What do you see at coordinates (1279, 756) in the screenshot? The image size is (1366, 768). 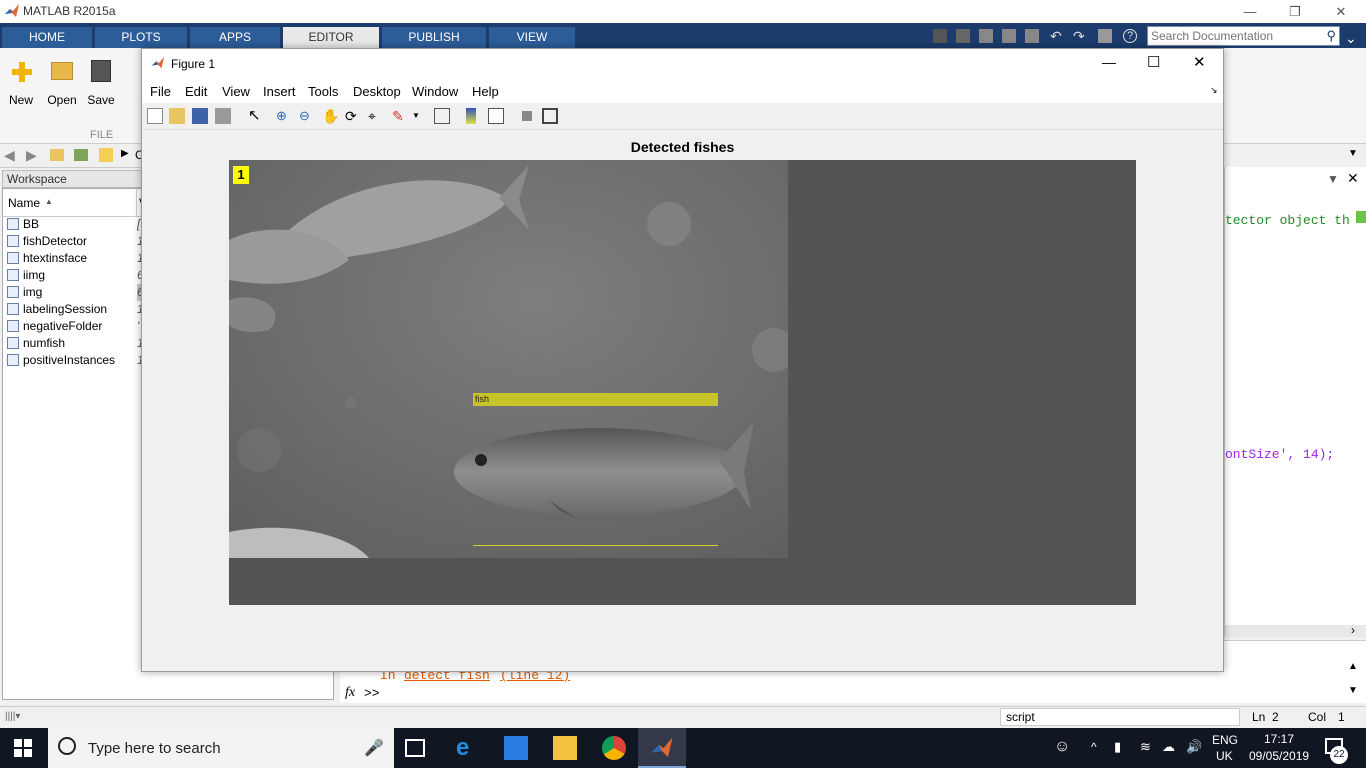 I see `clock-date: 09/05/2019` at bounding box center [1279, 756].